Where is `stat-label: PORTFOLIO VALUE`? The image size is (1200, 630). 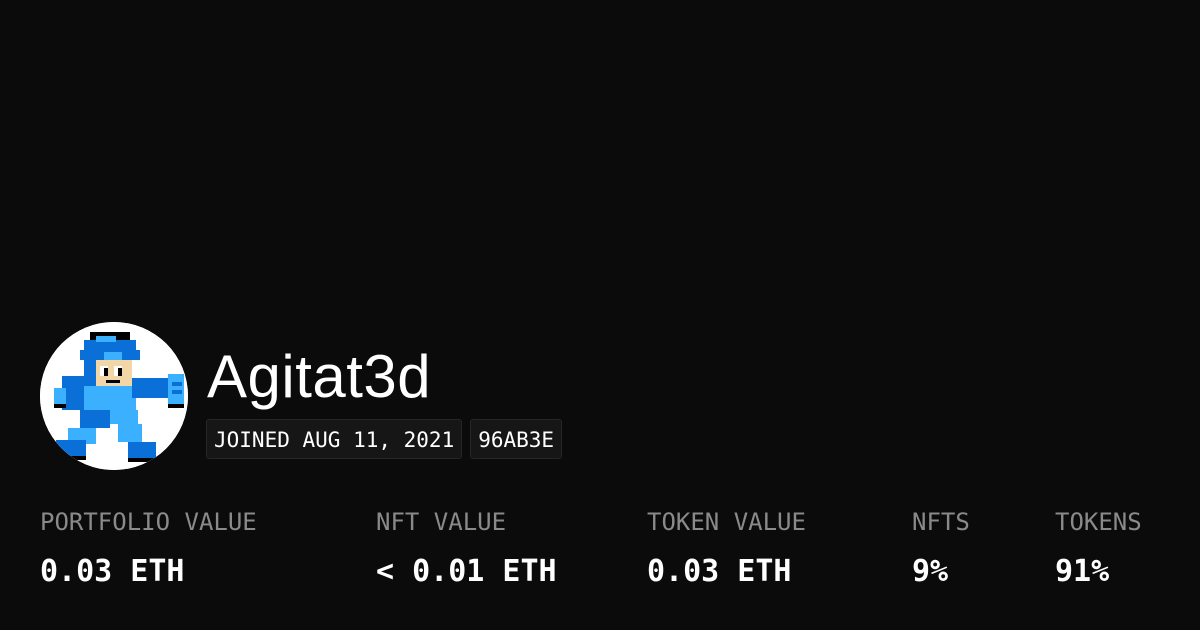
stat-label: PORTFOLIO VALUE is located at coordinates (148, 522).